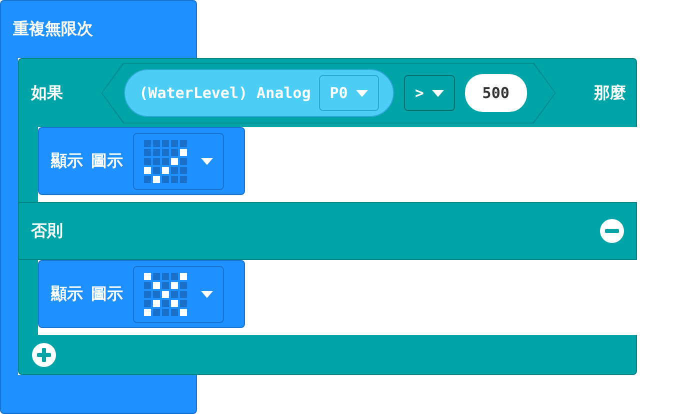 This screenshot has width=700, height=414. What do you see at coordinates (44, 355) in the screenshot?
I see `add-icon` at bounding box center [44, 355].